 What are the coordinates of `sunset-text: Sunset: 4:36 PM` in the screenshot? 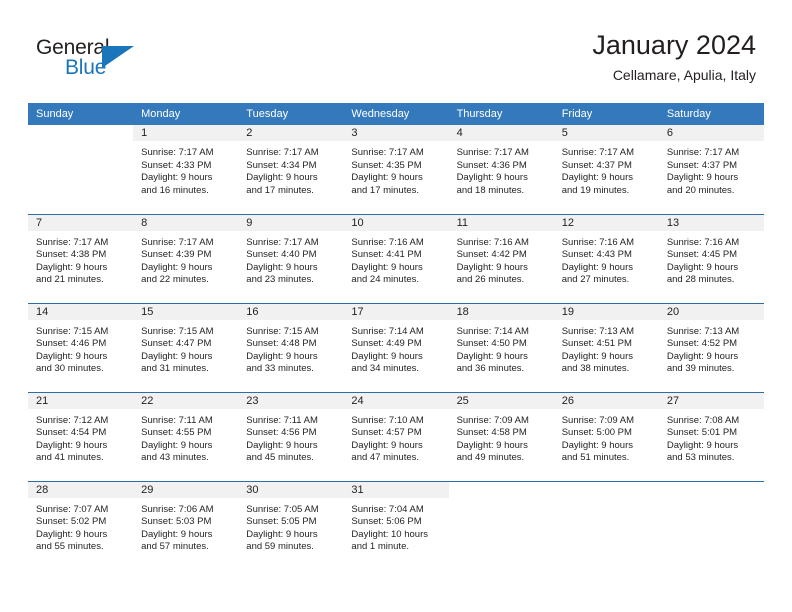 It's located at (491, 165).